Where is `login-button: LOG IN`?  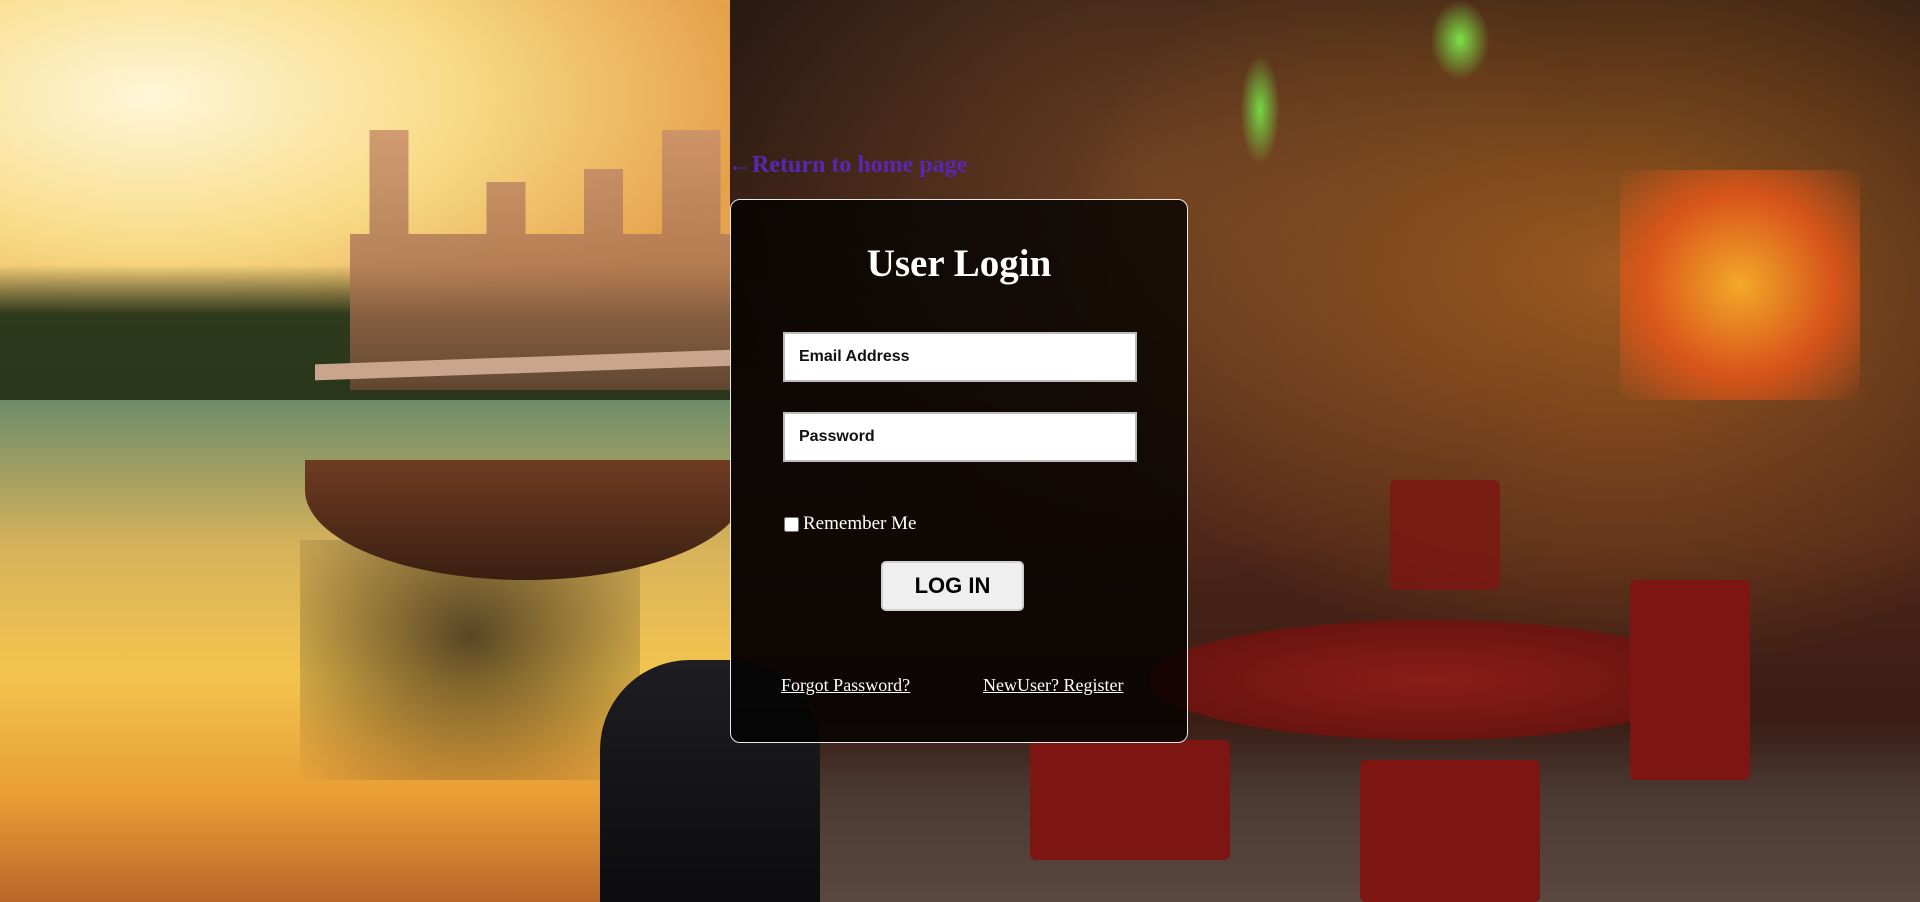 login-button: LOG IN is located at coordinates (952, 586).